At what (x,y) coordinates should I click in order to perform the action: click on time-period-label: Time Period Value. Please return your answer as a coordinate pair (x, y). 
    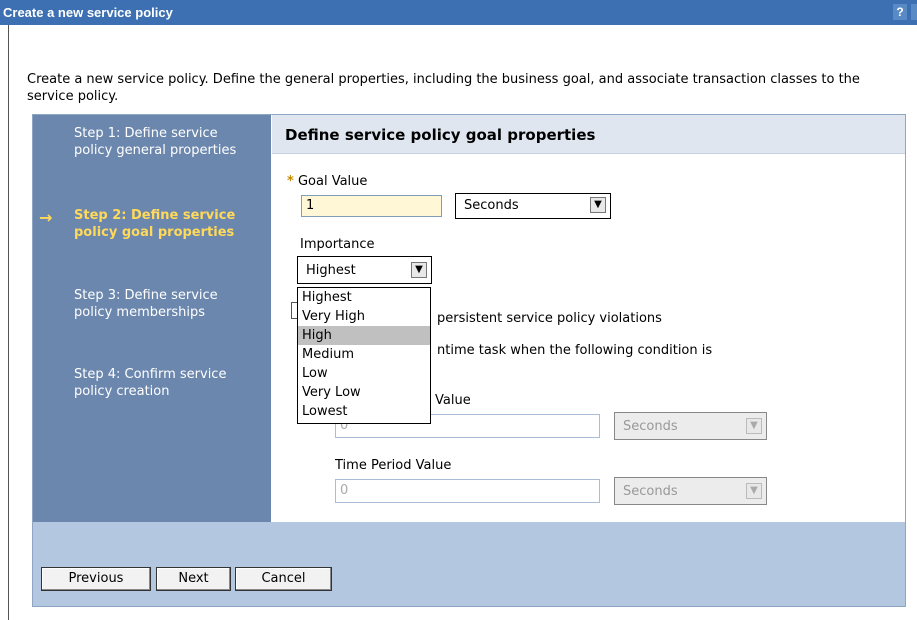
    Looking at the image, I should click on (393, 465).